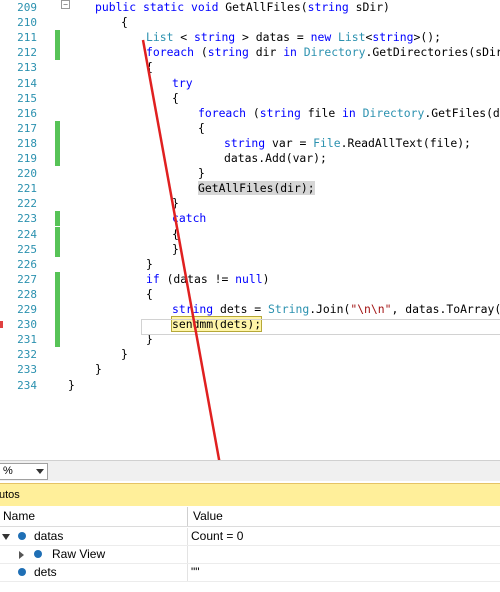  Describe the element at coordinates (250, 143) in the screenshot. I see `code-line: 218 string var = File.ReadAllText(file);` at that location.